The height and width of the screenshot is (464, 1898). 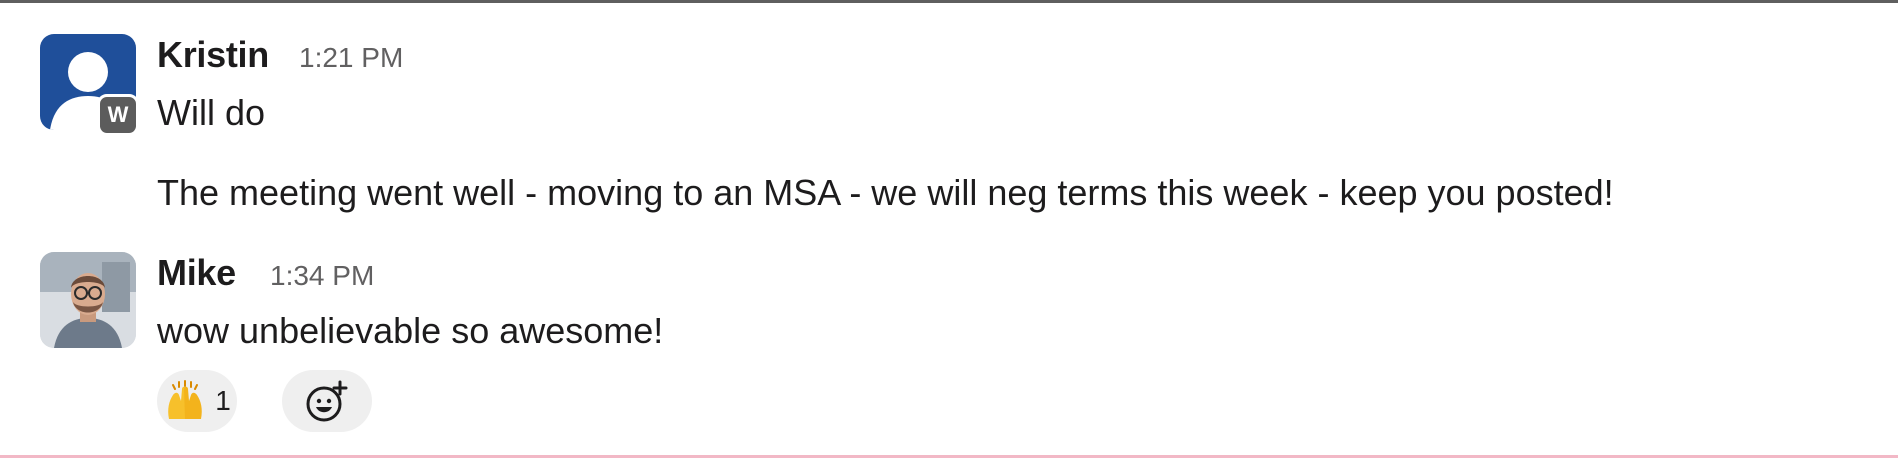 I want to click on add-reaction-button, so click(x=327, y=401).